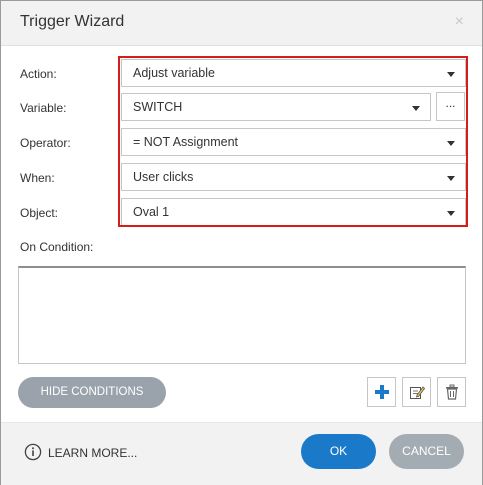 This screenshot has width=483, height=485. I want to click on footer: LEARN MORE... OK CANCEL, so click(241, 453).